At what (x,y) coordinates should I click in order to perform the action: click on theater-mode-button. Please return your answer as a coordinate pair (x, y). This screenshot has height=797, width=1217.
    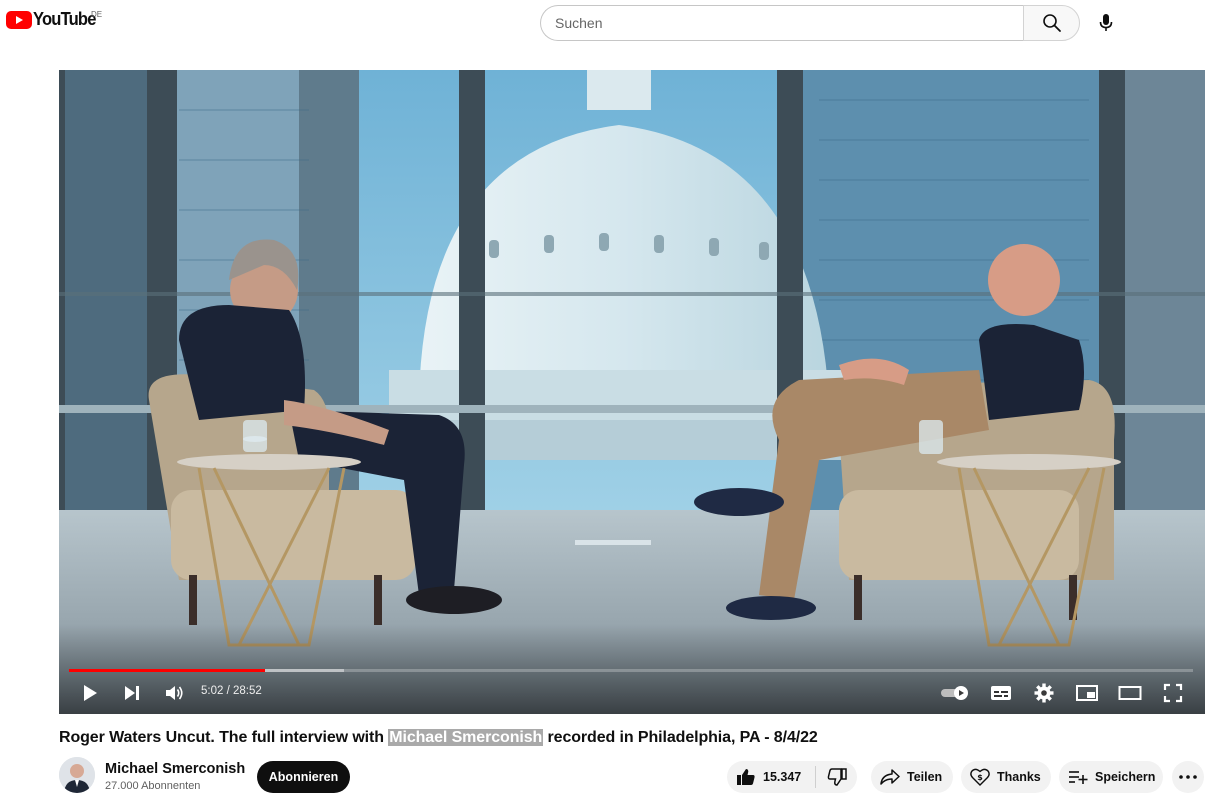
    Looking at the image, I should click on (1130, 693).